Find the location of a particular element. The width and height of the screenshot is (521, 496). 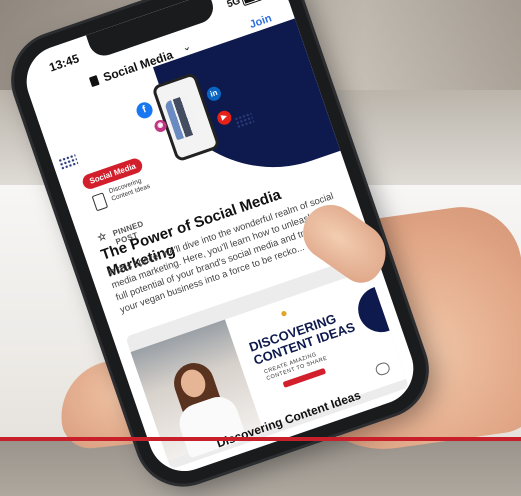

dot-pattern is located at coordinates (68, 162).